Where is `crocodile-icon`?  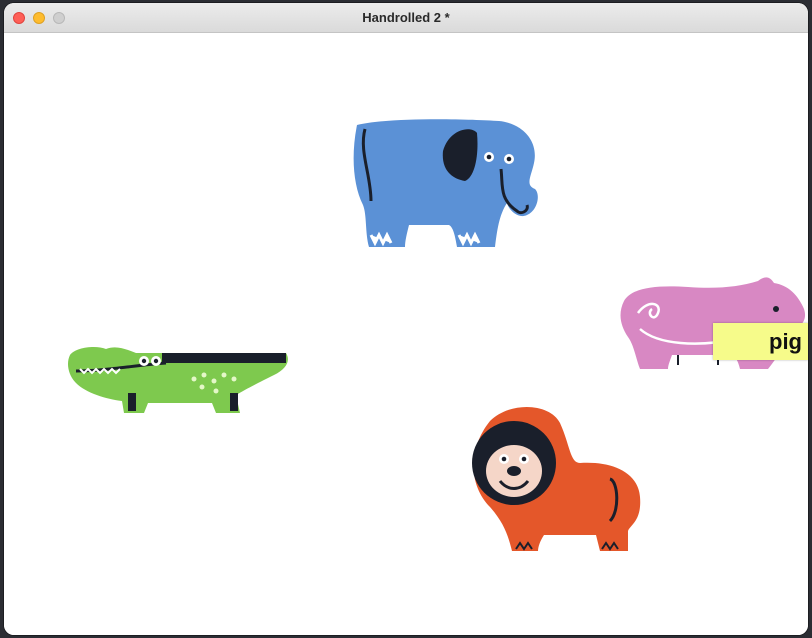 crocodile-icon is located at coordinates (178, 380).